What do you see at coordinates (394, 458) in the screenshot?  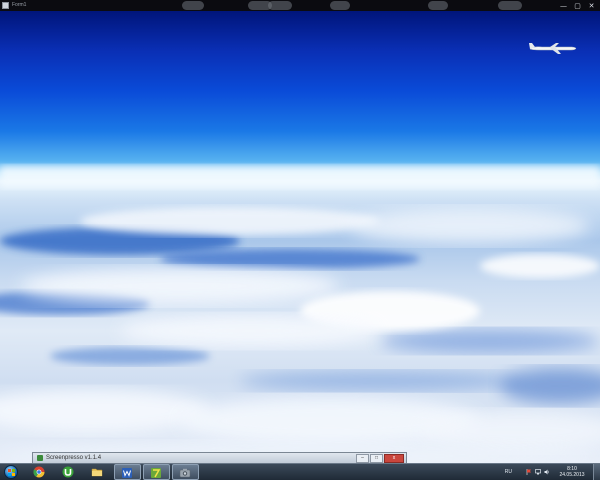 I see `screenpresso-close-button: x` at bounding box center [394, 458].